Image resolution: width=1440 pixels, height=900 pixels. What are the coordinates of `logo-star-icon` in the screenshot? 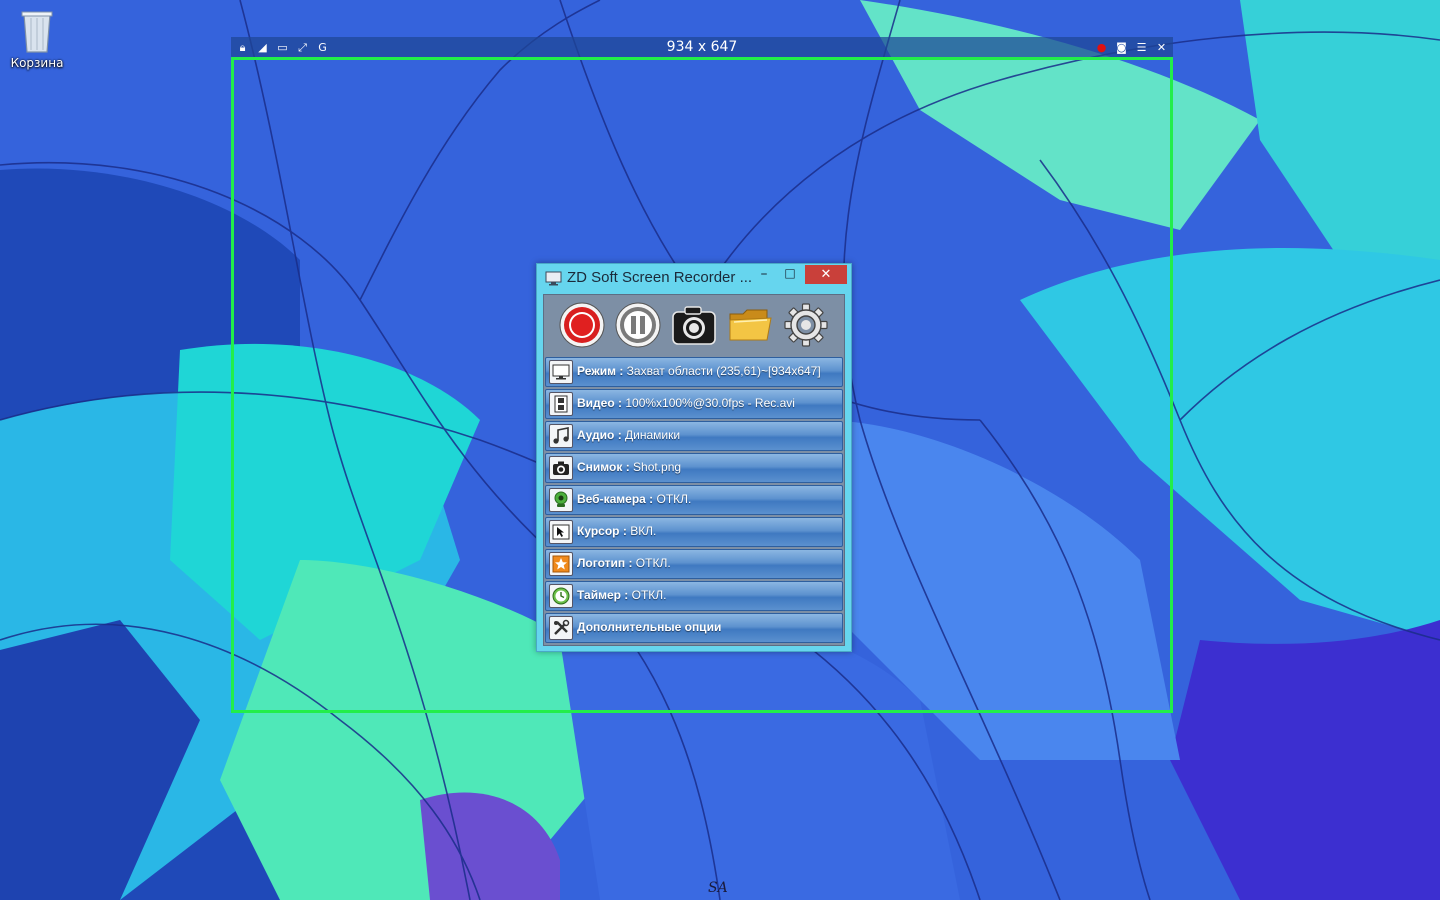 It's located at (561, 564).